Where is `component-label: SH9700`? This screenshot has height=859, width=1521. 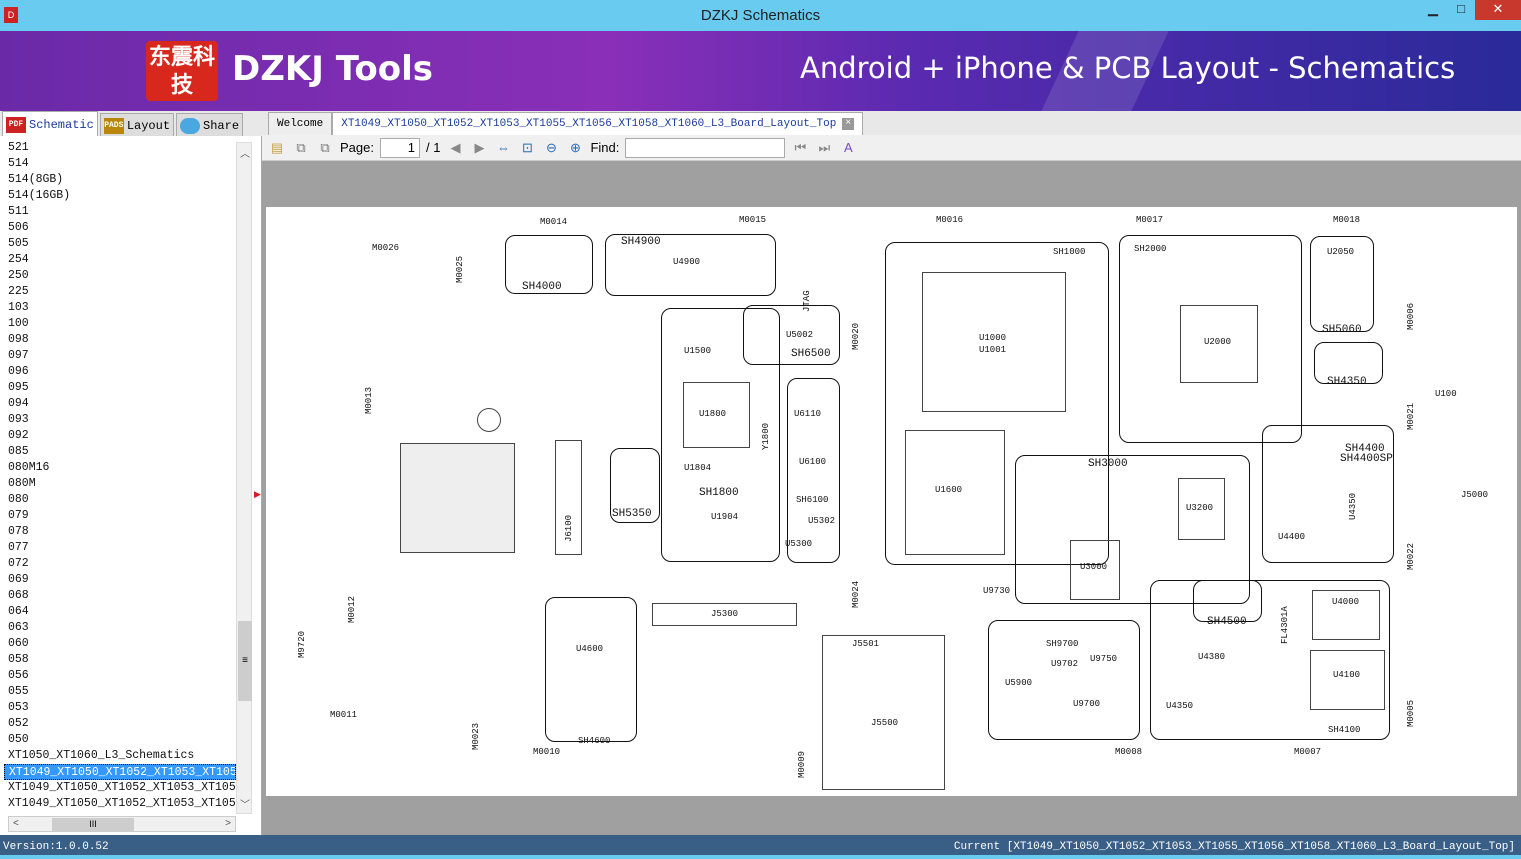 component-label: SH9700 is located at coordinates (1062, 644).